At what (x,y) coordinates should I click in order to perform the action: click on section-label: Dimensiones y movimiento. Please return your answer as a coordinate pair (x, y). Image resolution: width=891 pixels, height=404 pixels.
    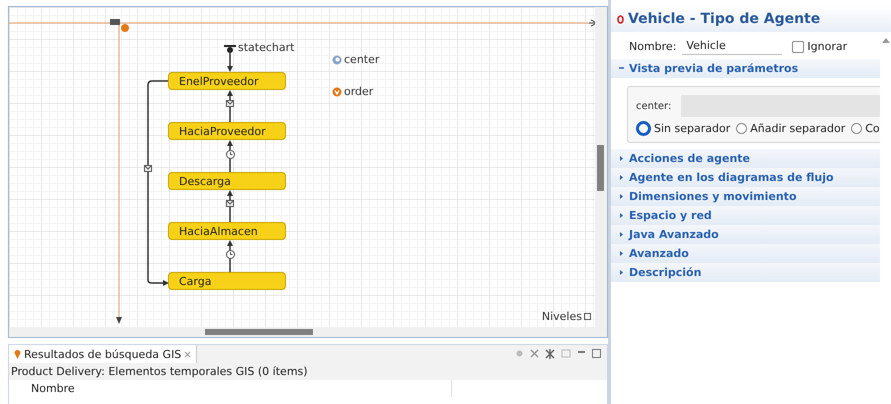
    Looking at the image, I should click on (712, 196).